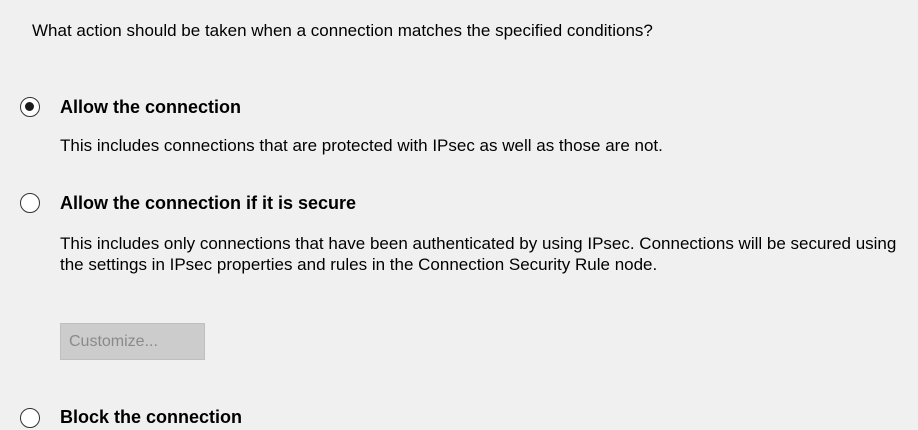 This screenshot has height=430, width=918. Describe the element at coordinates (151, 417) in the screenshot. I see `option-block-label: Block the connection` at that location.